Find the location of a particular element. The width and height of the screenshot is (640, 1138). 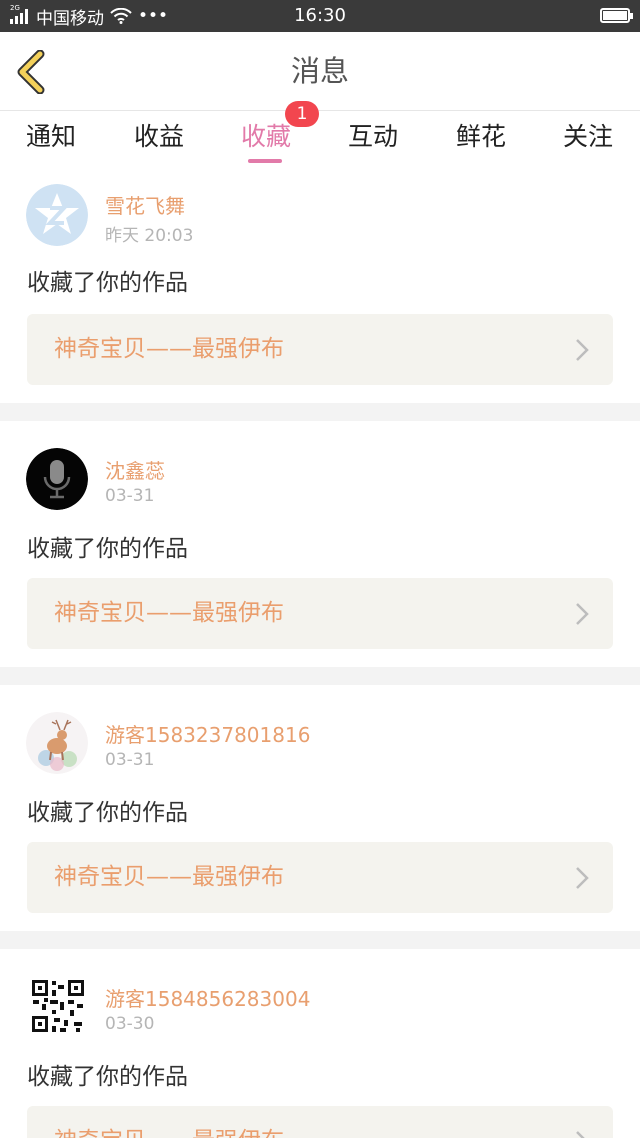

tab-favorites-label: 收藏 is located at coordinates (265, 136).